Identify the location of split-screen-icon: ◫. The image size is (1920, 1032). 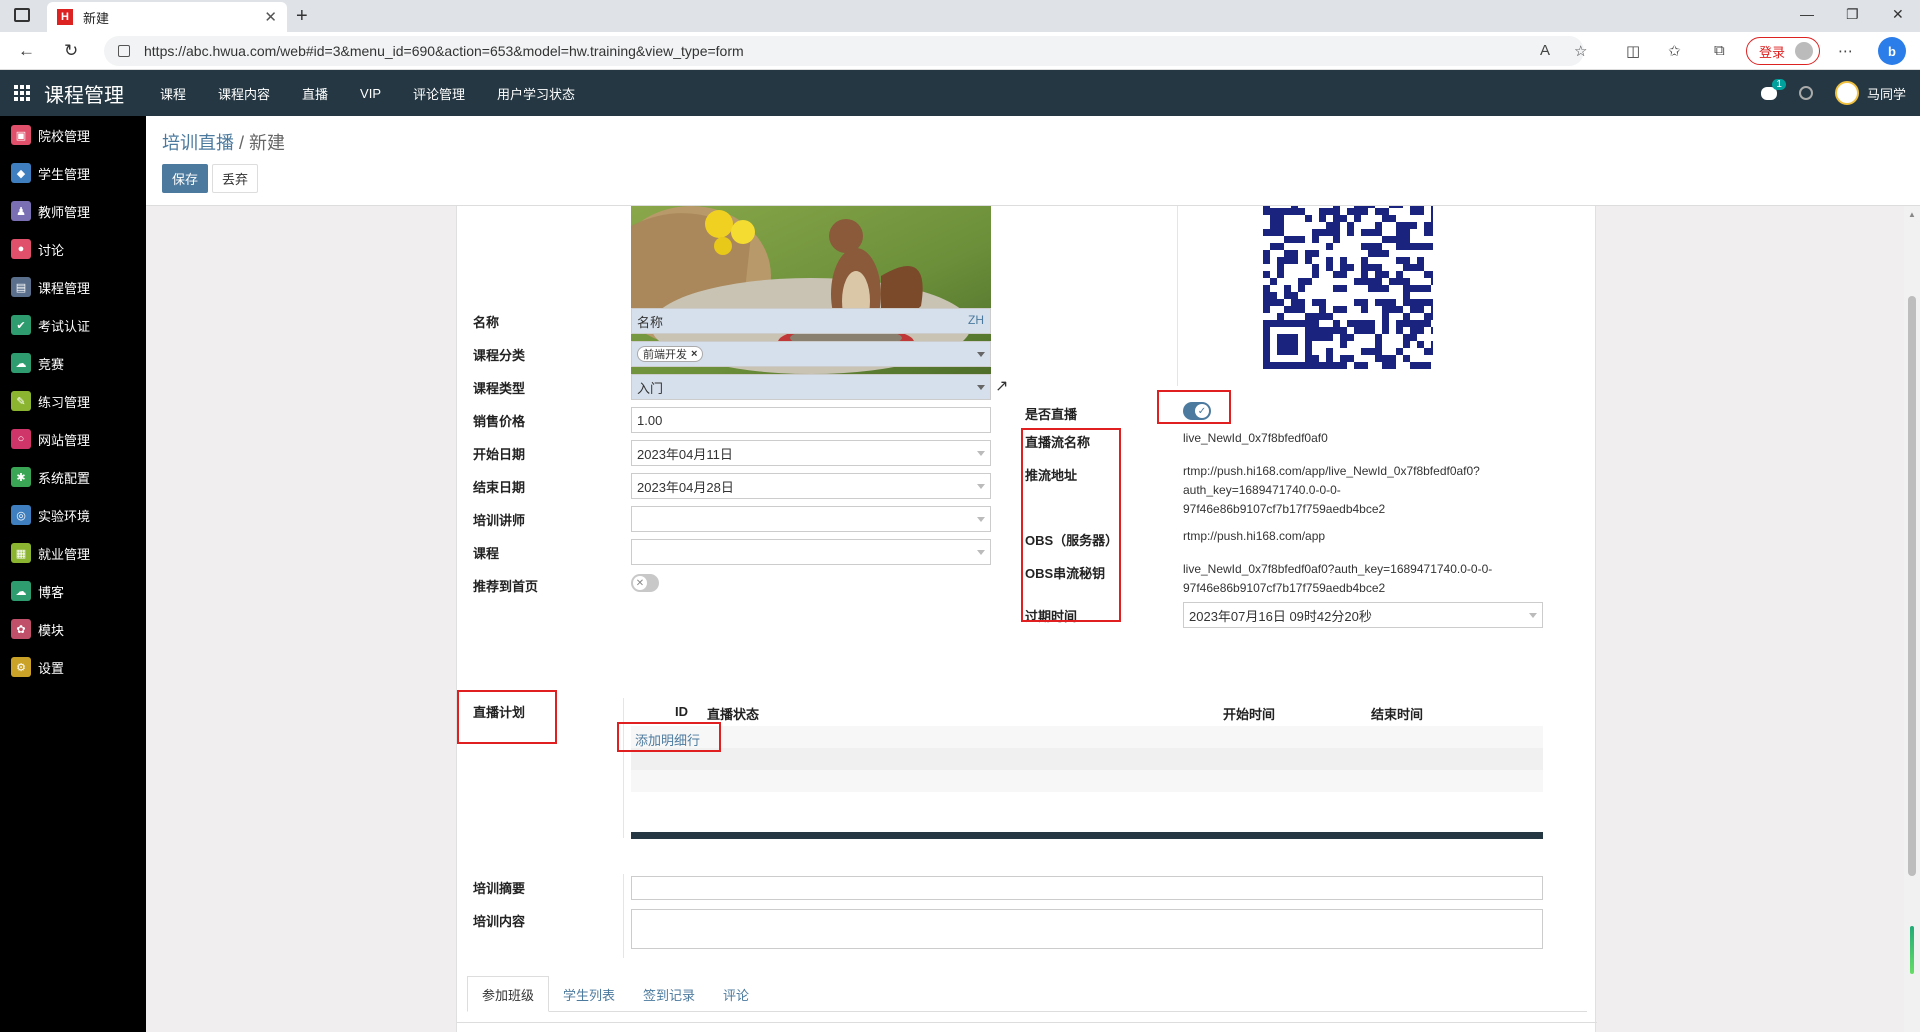
(1633, 51).